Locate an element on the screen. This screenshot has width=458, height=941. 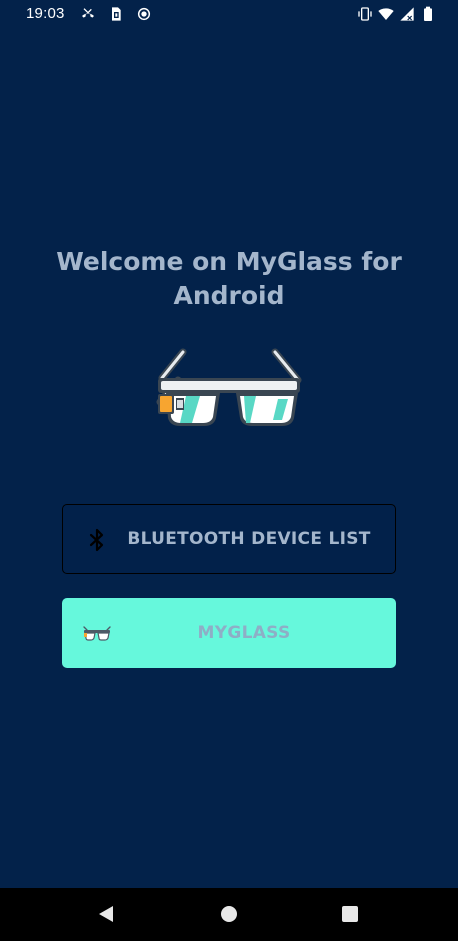
home-icon is located at coordinates (229, 914).